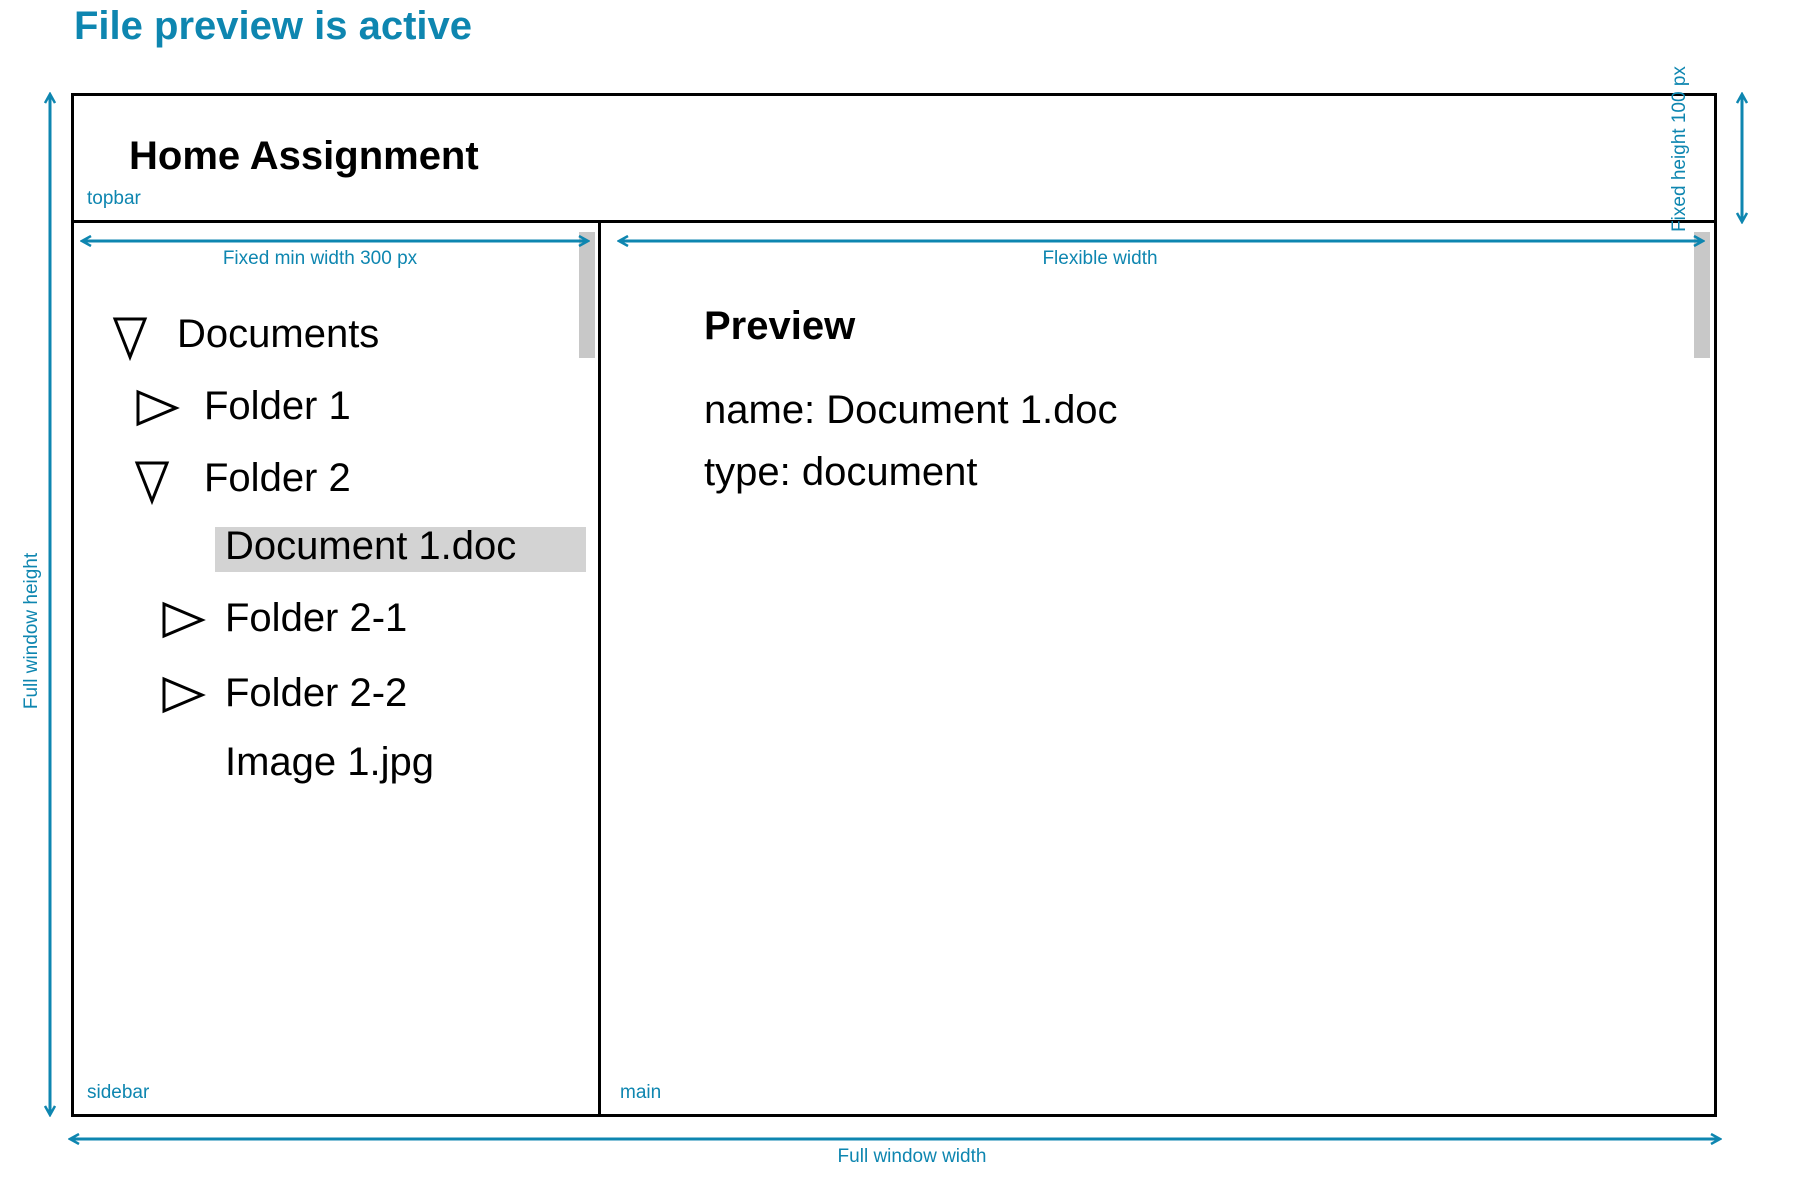 Image resolution: width=1802 pixels, height=1178 pixels. I want to click on main-width-annotation: Flexible width, so click(1100, 258).